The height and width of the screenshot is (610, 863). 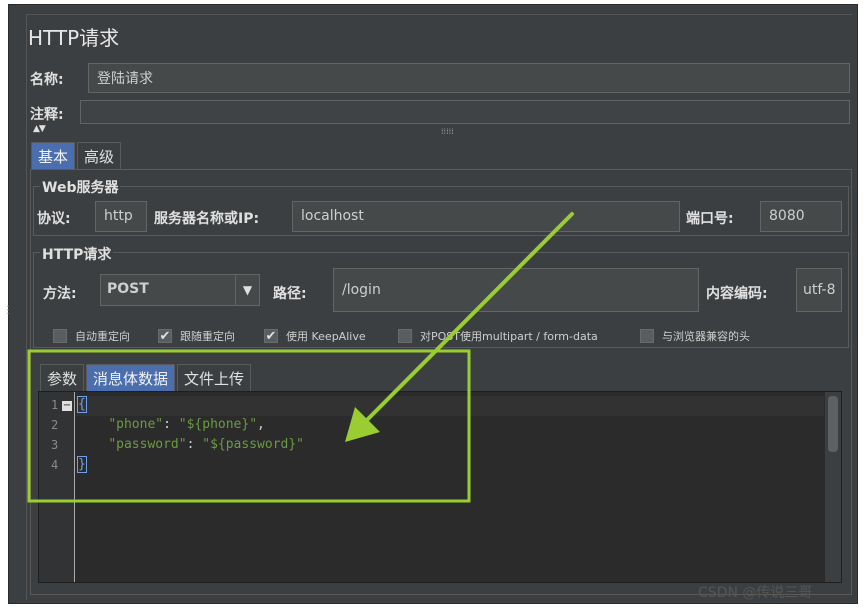 I want to click on annotation-arrow-line, so click(x=467, y=319).